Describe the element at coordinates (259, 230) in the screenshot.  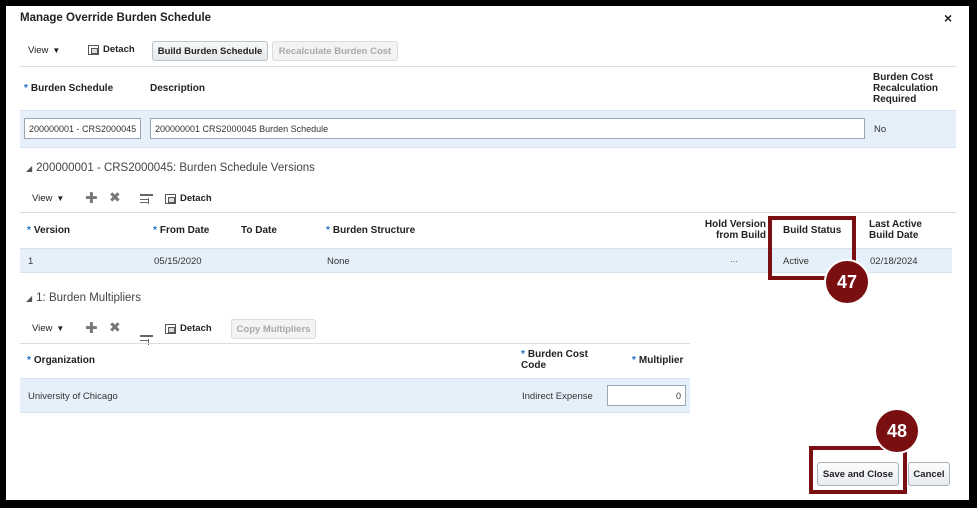
I see `column-header-to-date: To Date` at that location.